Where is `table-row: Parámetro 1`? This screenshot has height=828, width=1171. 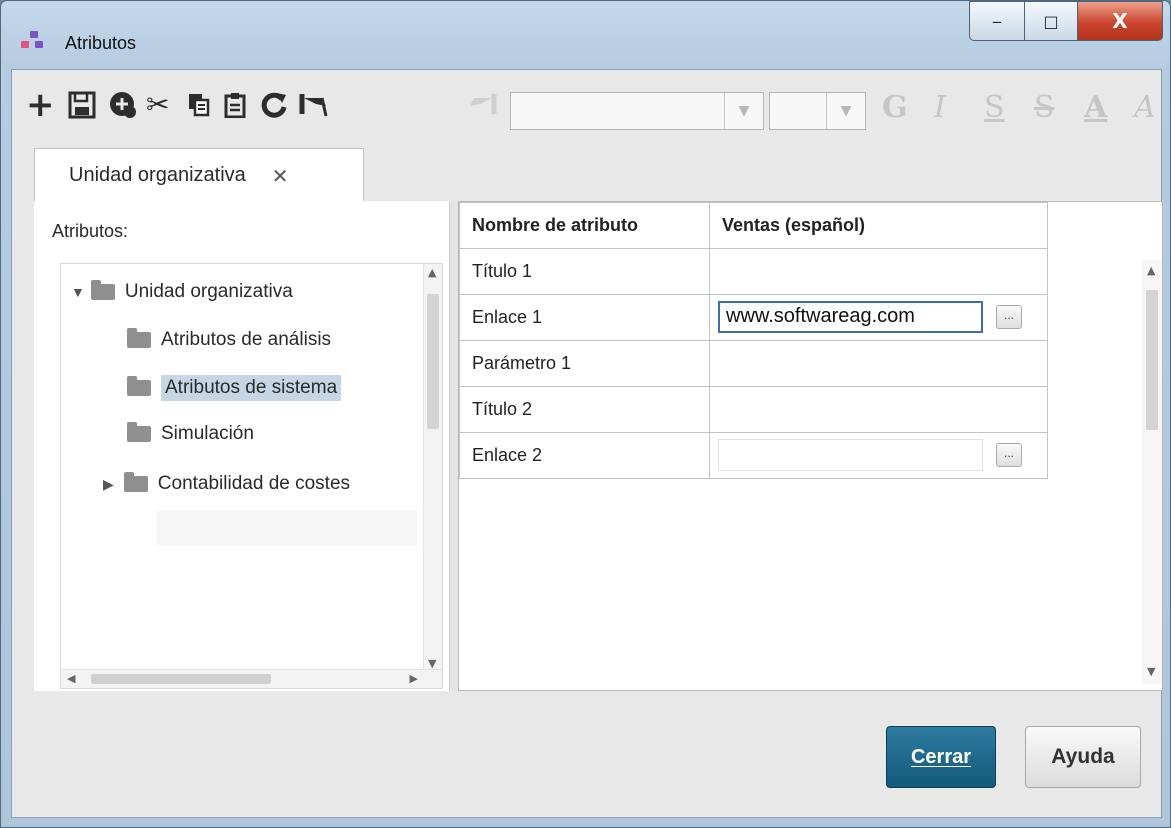
table-row: Parámetro 1 is located at coordinates (753, 363).